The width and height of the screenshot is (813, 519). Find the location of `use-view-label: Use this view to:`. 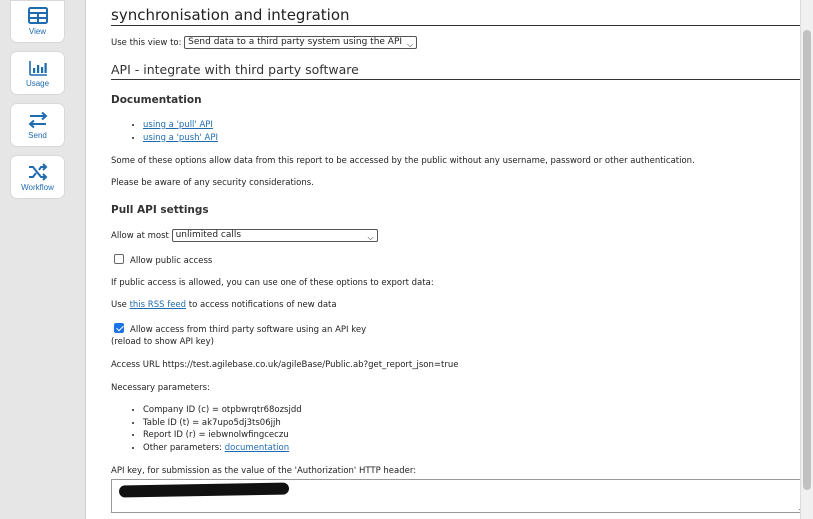

use-view-label: Use this view to: is located at coordinates (146, 43).